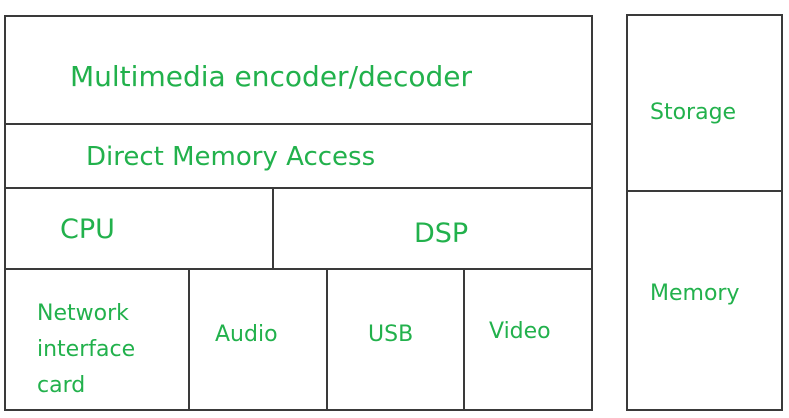 This screenshot has width=789, height=418. What do you see at coordinates (520, 331) in the screenshot?
I see `video-label: Video` at bounding box center [520, 331].